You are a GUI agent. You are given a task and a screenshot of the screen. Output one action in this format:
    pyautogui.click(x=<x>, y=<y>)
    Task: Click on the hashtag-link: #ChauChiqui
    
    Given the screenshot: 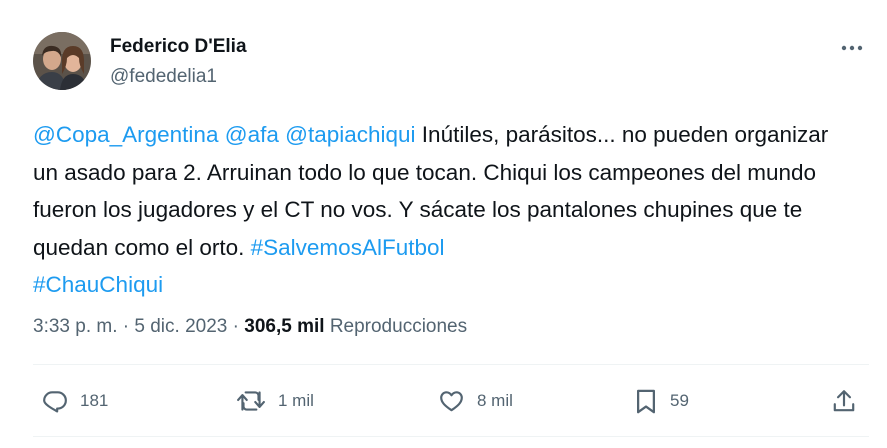 What is the action you would take?
    pyautogui.click(x=98, y=284)
    